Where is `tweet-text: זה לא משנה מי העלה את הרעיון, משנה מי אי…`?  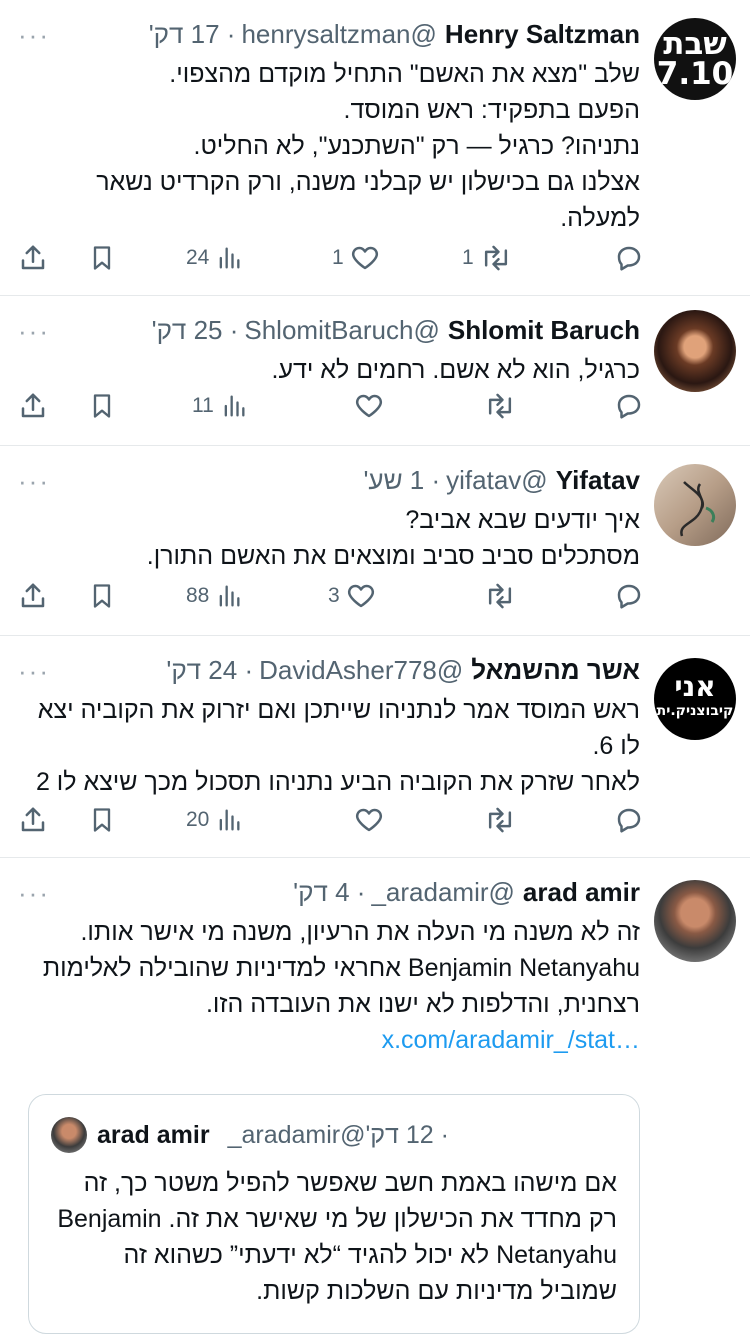 tweet-text: זה לא משנה מי העלה את הרעיון, משנה מי אי… is located at coordinates (329, 986).